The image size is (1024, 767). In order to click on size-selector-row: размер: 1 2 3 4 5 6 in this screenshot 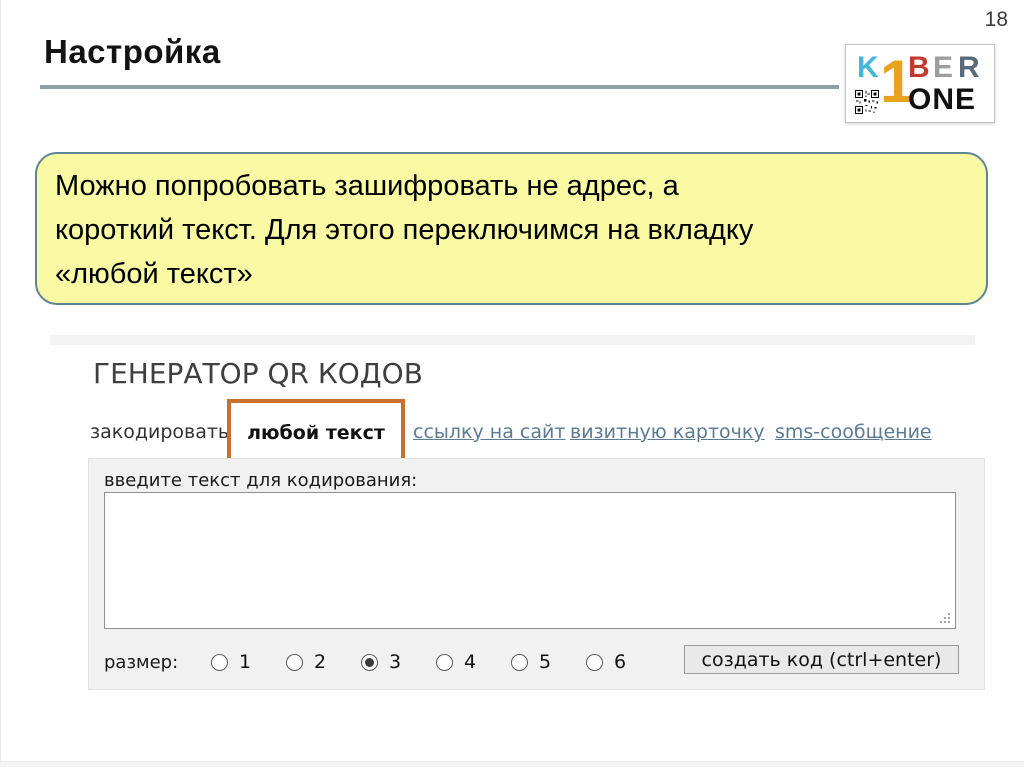, I will do `click(382, 662)`.